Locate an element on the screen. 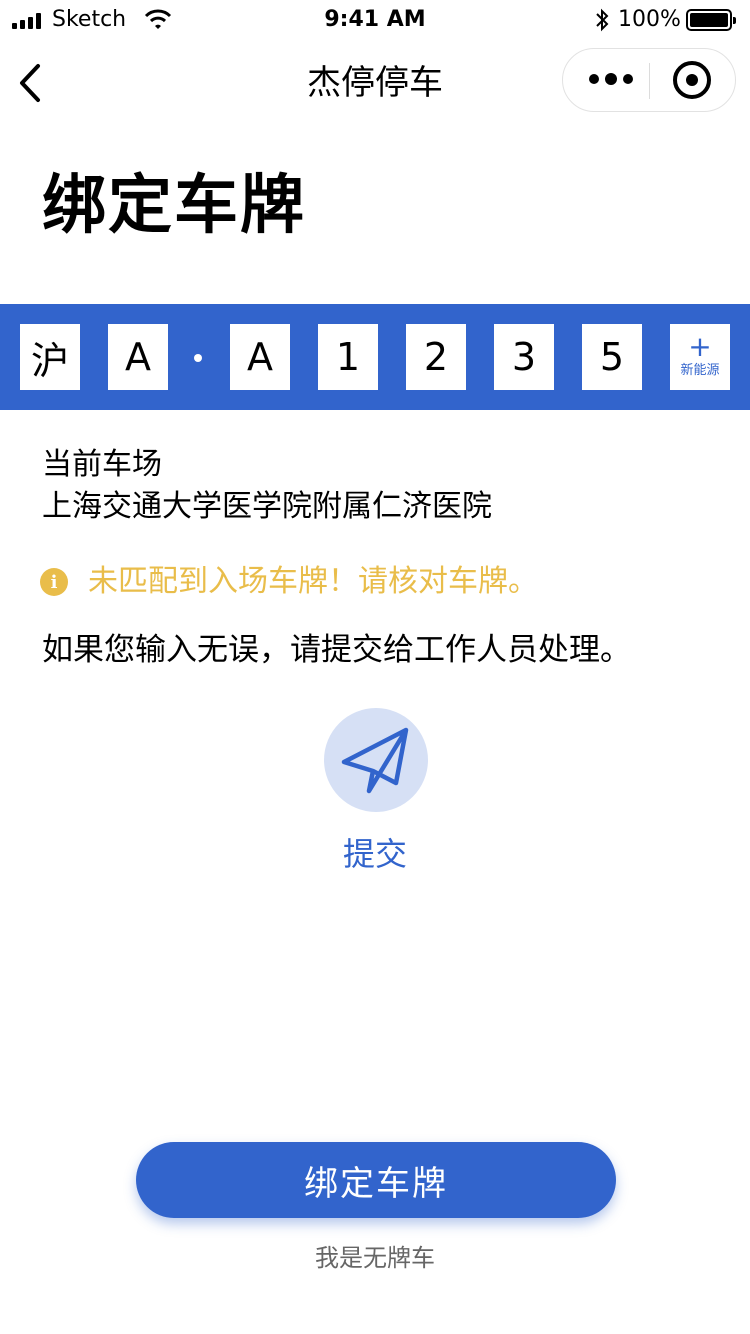 This screenshot has width=750, height=1334. plate-separator-dot is located at coordinates (198, 358).